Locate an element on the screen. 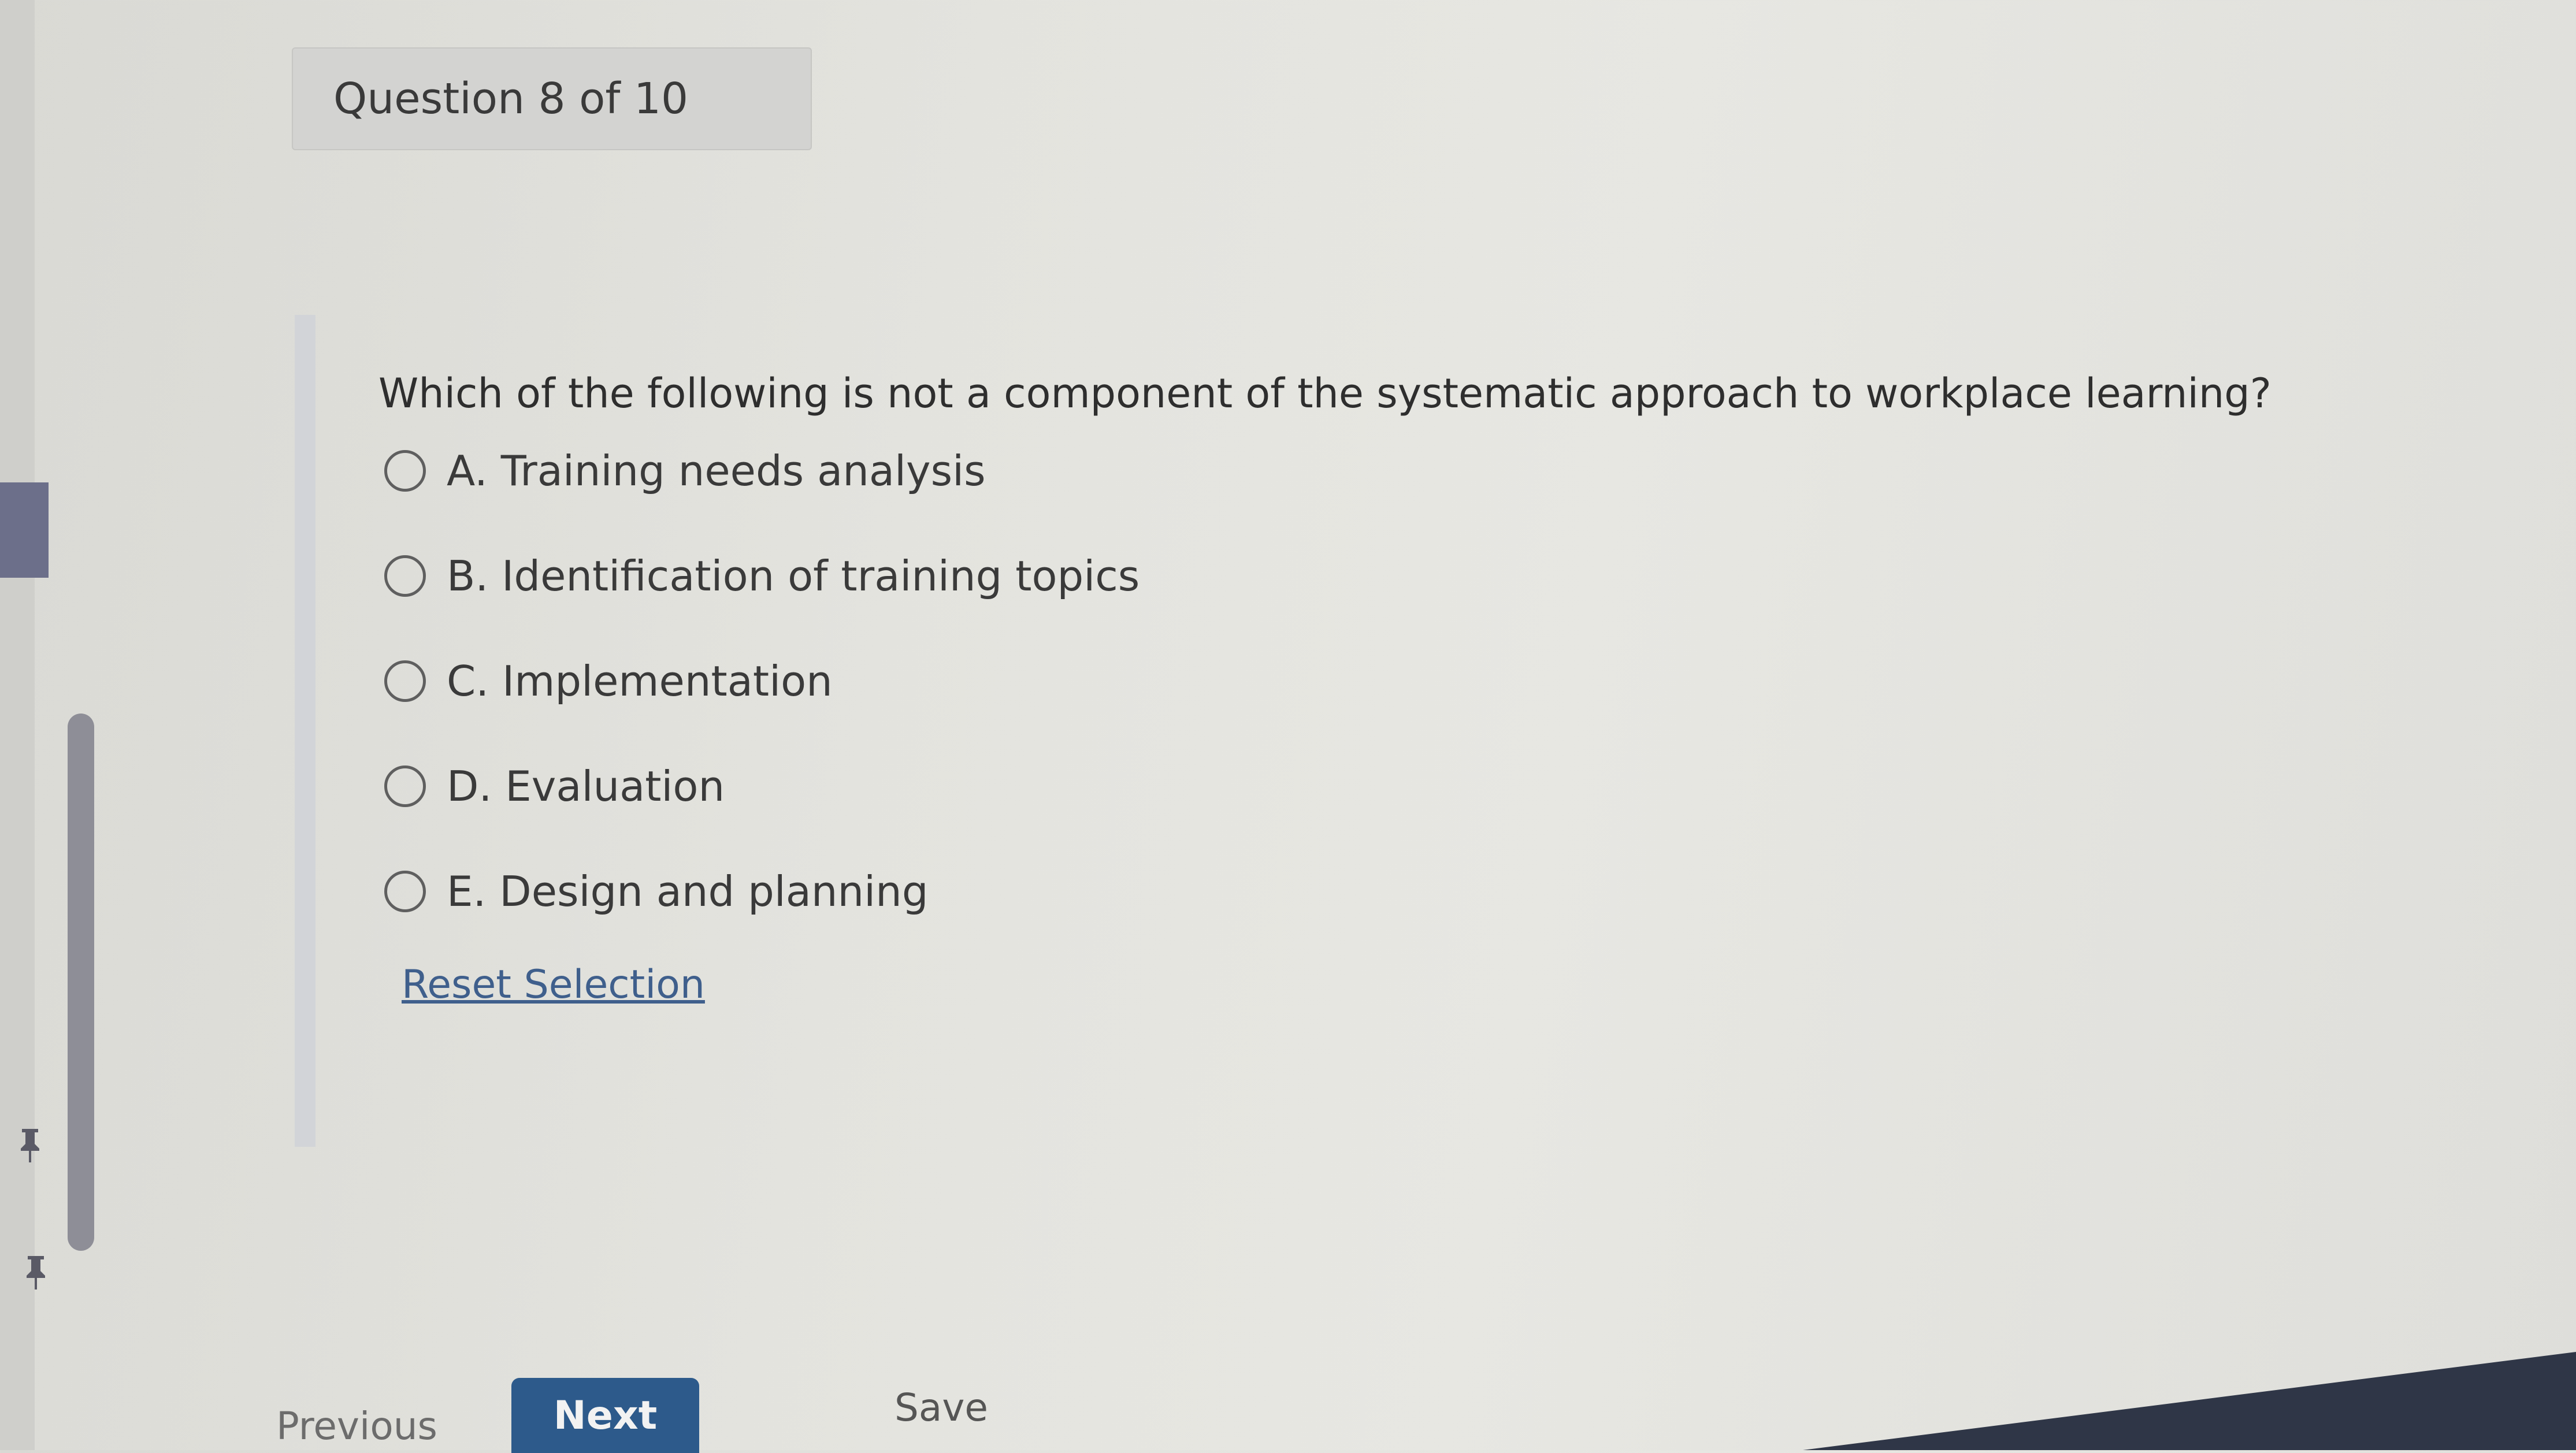 The image size is (2576, 1453). reset-selection-link: Reset Selection is located at coordinates (553, 985).